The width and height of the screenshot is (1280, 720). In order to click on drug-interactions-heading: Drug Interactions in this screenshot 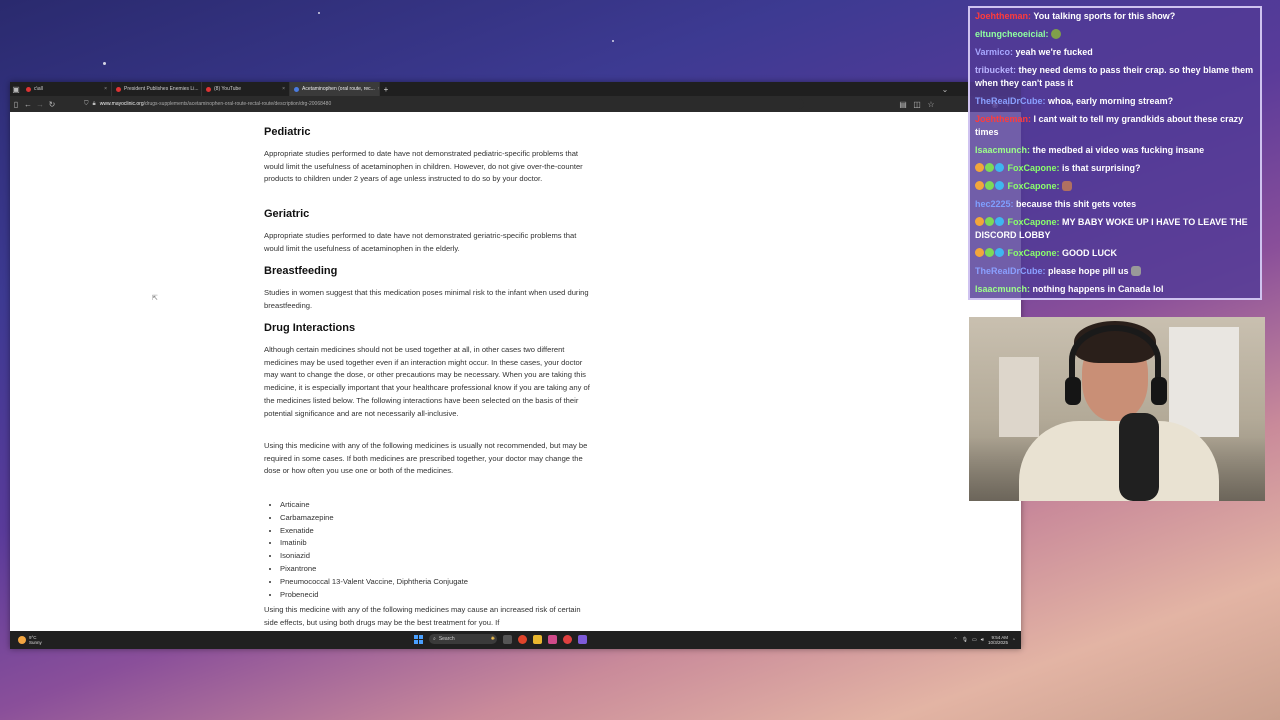, I will do `click(310, 328)`.